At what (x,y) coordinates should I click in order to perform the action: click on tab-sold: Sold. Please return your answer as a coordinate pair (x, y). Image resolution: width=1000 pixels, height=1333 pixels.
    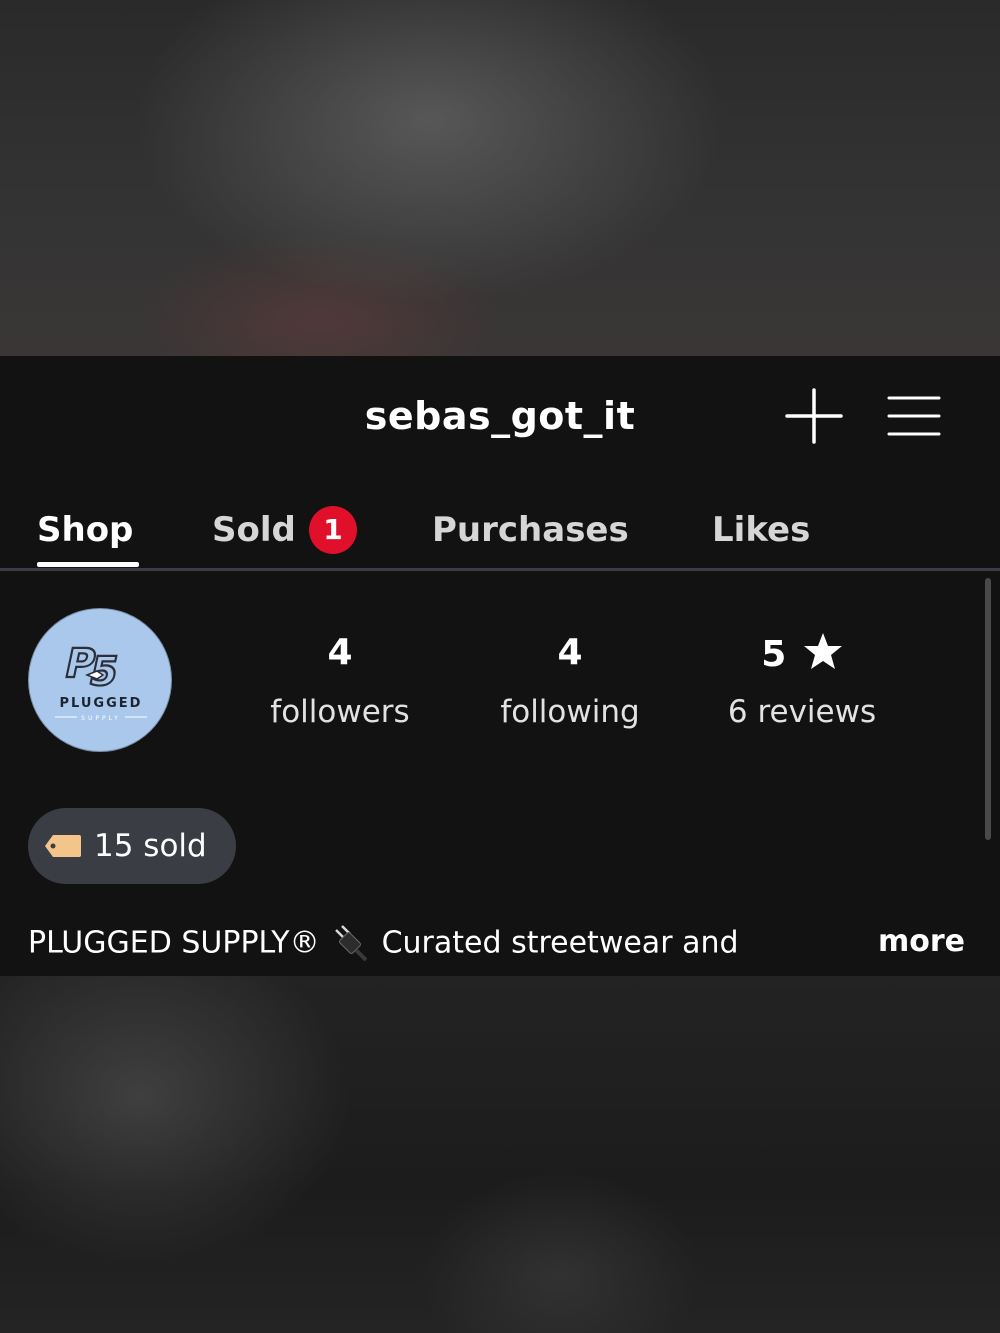
    Looking at the image, I should click on (254, 530).